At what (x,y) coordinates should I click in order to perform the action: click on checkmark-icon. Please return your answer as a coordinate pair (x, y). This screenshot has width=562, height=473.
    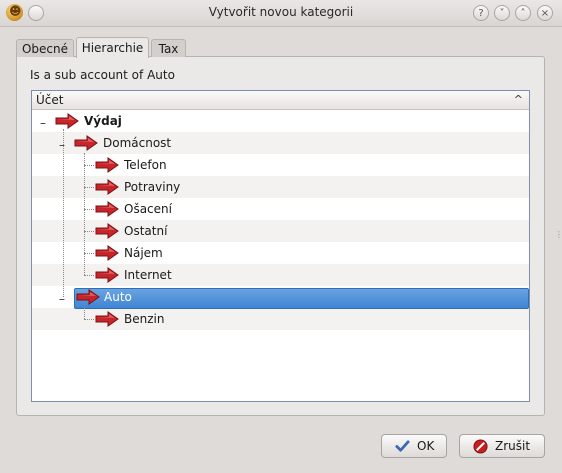
    Looking at the image, I should click on (402, 446).